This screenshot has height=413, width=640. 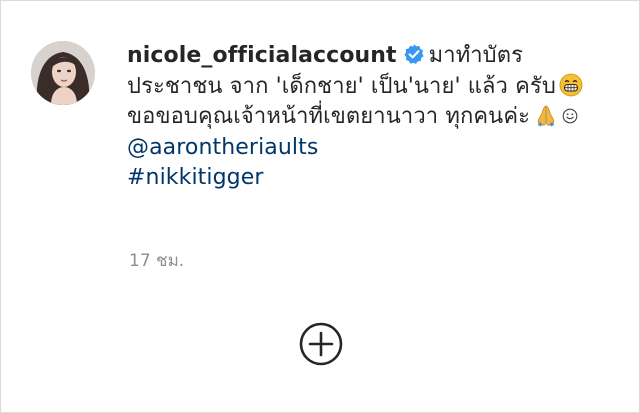 I want to click on hashtag-link: #nikkitigger, so click(x=195, y=177).